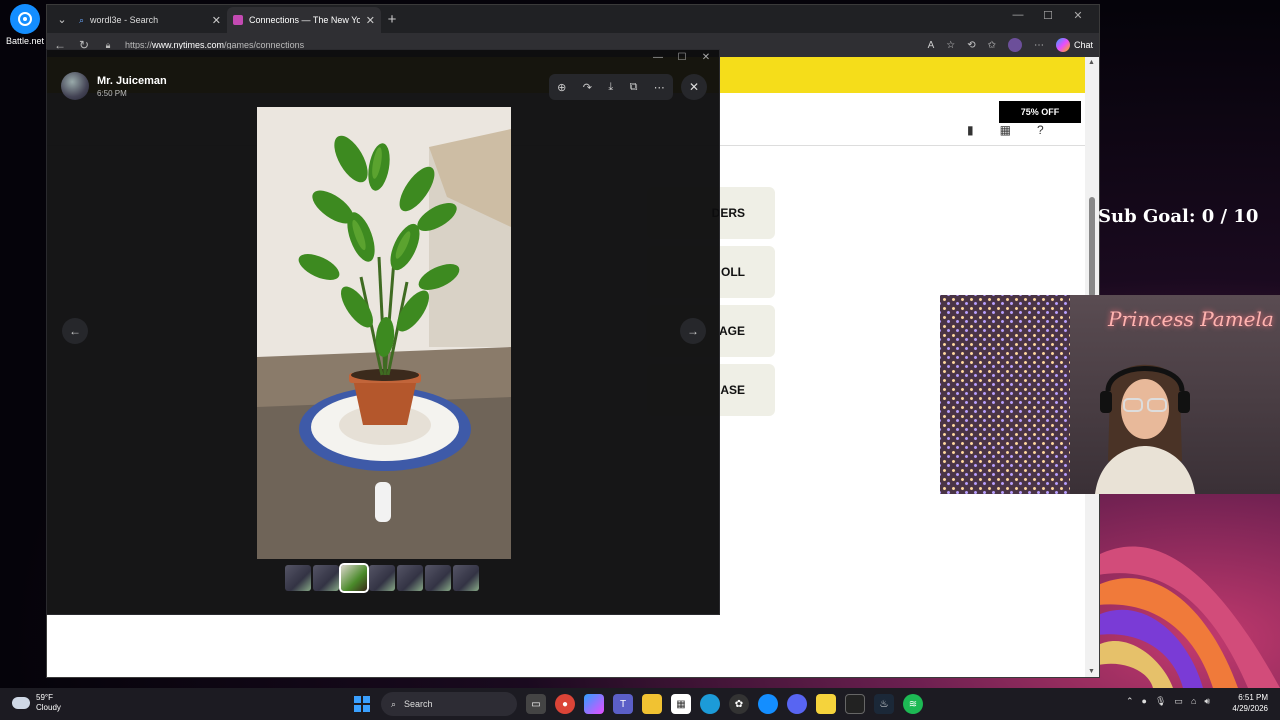 This screenshot has height=720, width=1280. I want to click on tab-search: ⌕ wordl3e - Search ✕, so click(150, 20).